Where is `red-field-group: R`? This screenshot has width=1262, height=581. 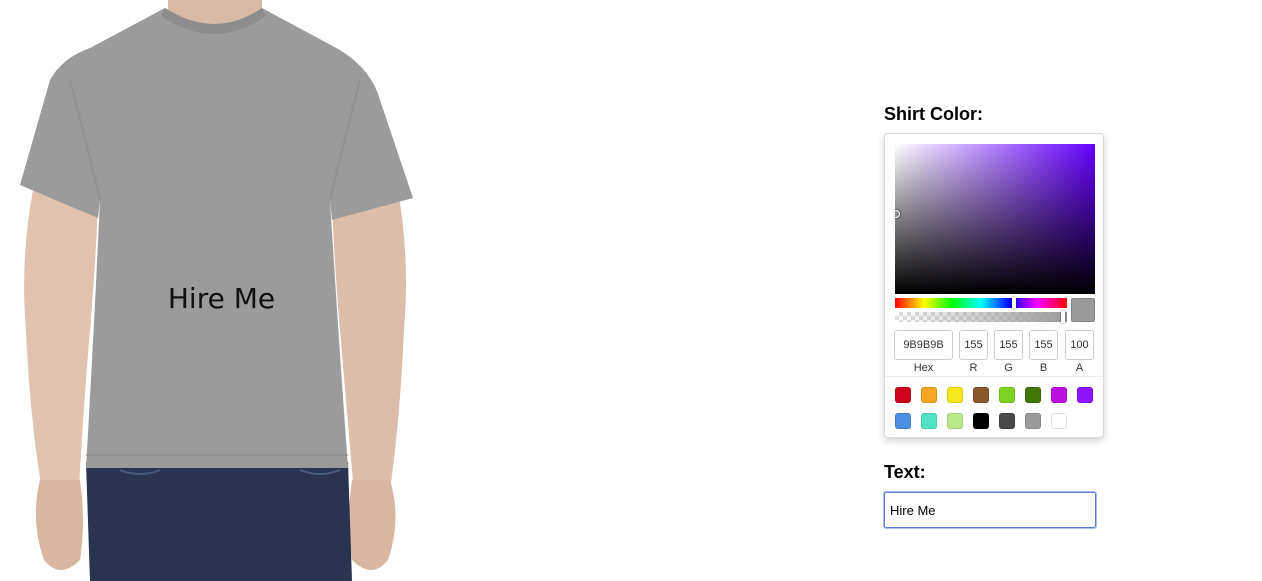 red-field-group: R is located at coordinates (973, 352).